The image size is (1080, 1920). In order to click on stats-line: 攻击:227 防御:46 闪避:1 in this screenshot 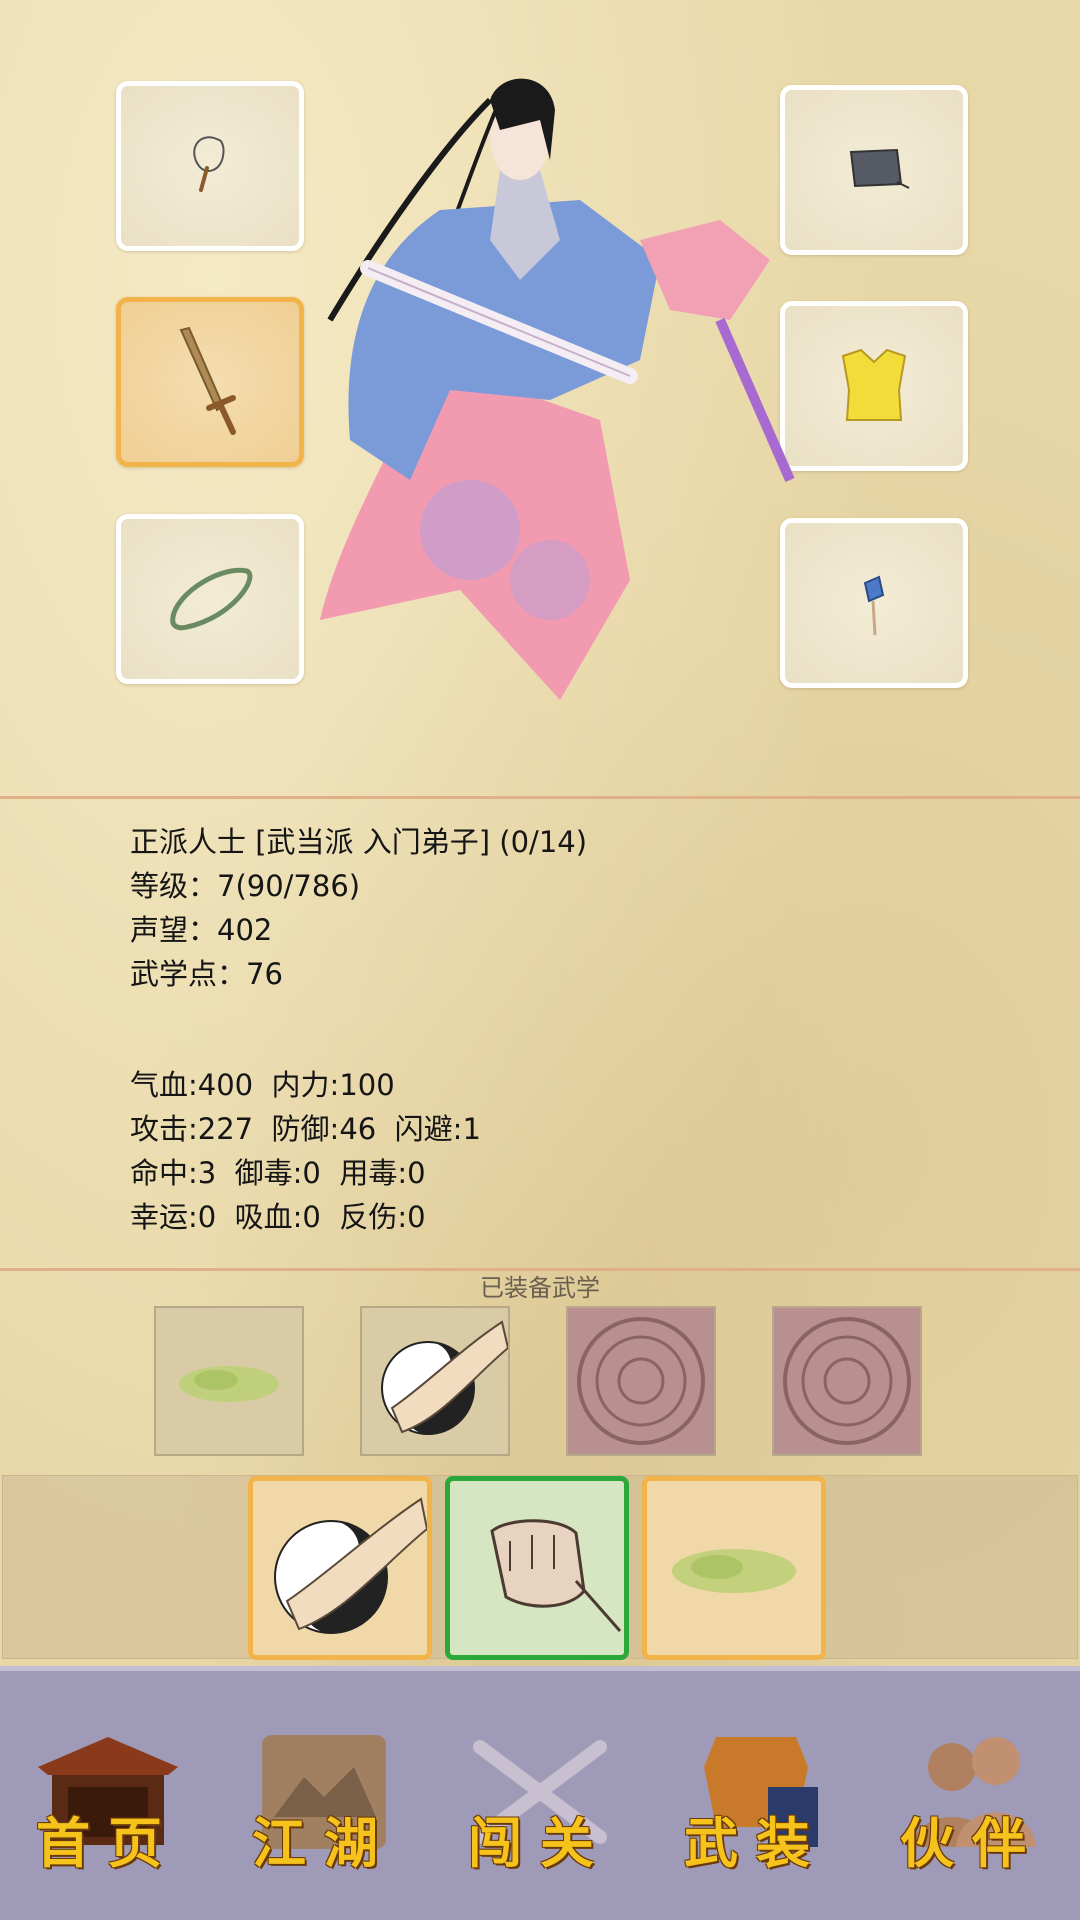, I will do `click(305, 1129)`.